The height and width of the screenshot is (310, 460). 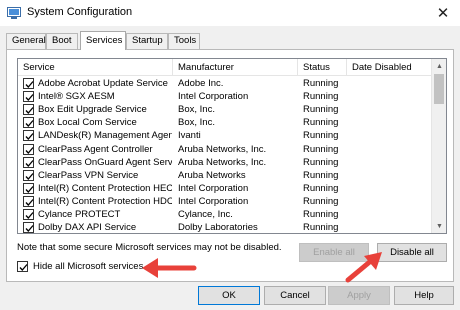 I want to click on tab-startup: Startup, so click(x=147, y=41).